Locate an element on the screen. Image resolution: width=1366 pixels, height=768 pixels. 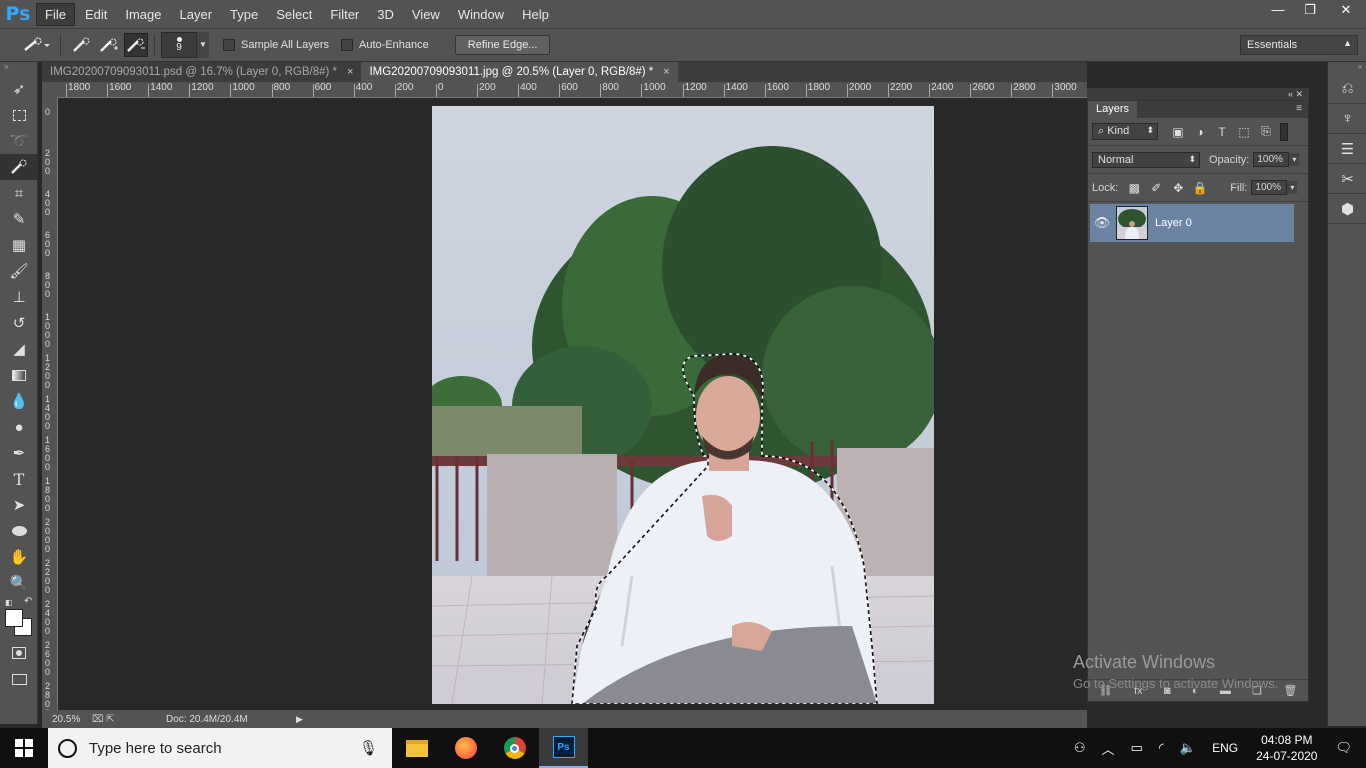
restore-button: ❐ is located at coordinates (1310, 11).